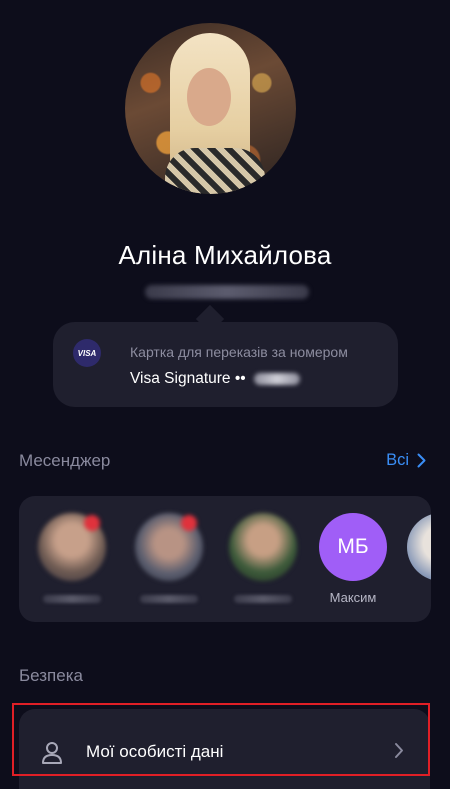  I want to click on card-number: Visa Signature ••, so click(215, 379).